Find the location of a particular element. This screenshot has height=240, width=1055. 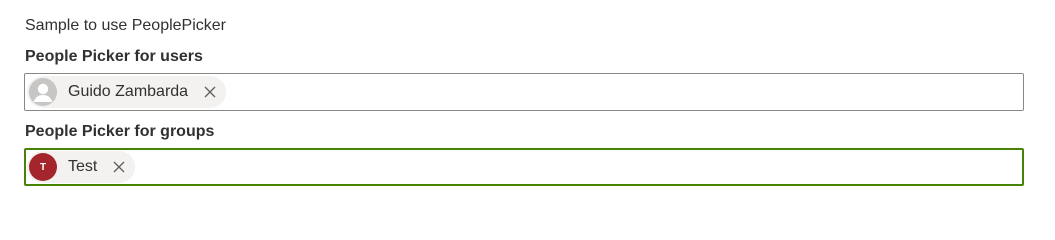

remove-group-button is located at coordinates (119, 167).